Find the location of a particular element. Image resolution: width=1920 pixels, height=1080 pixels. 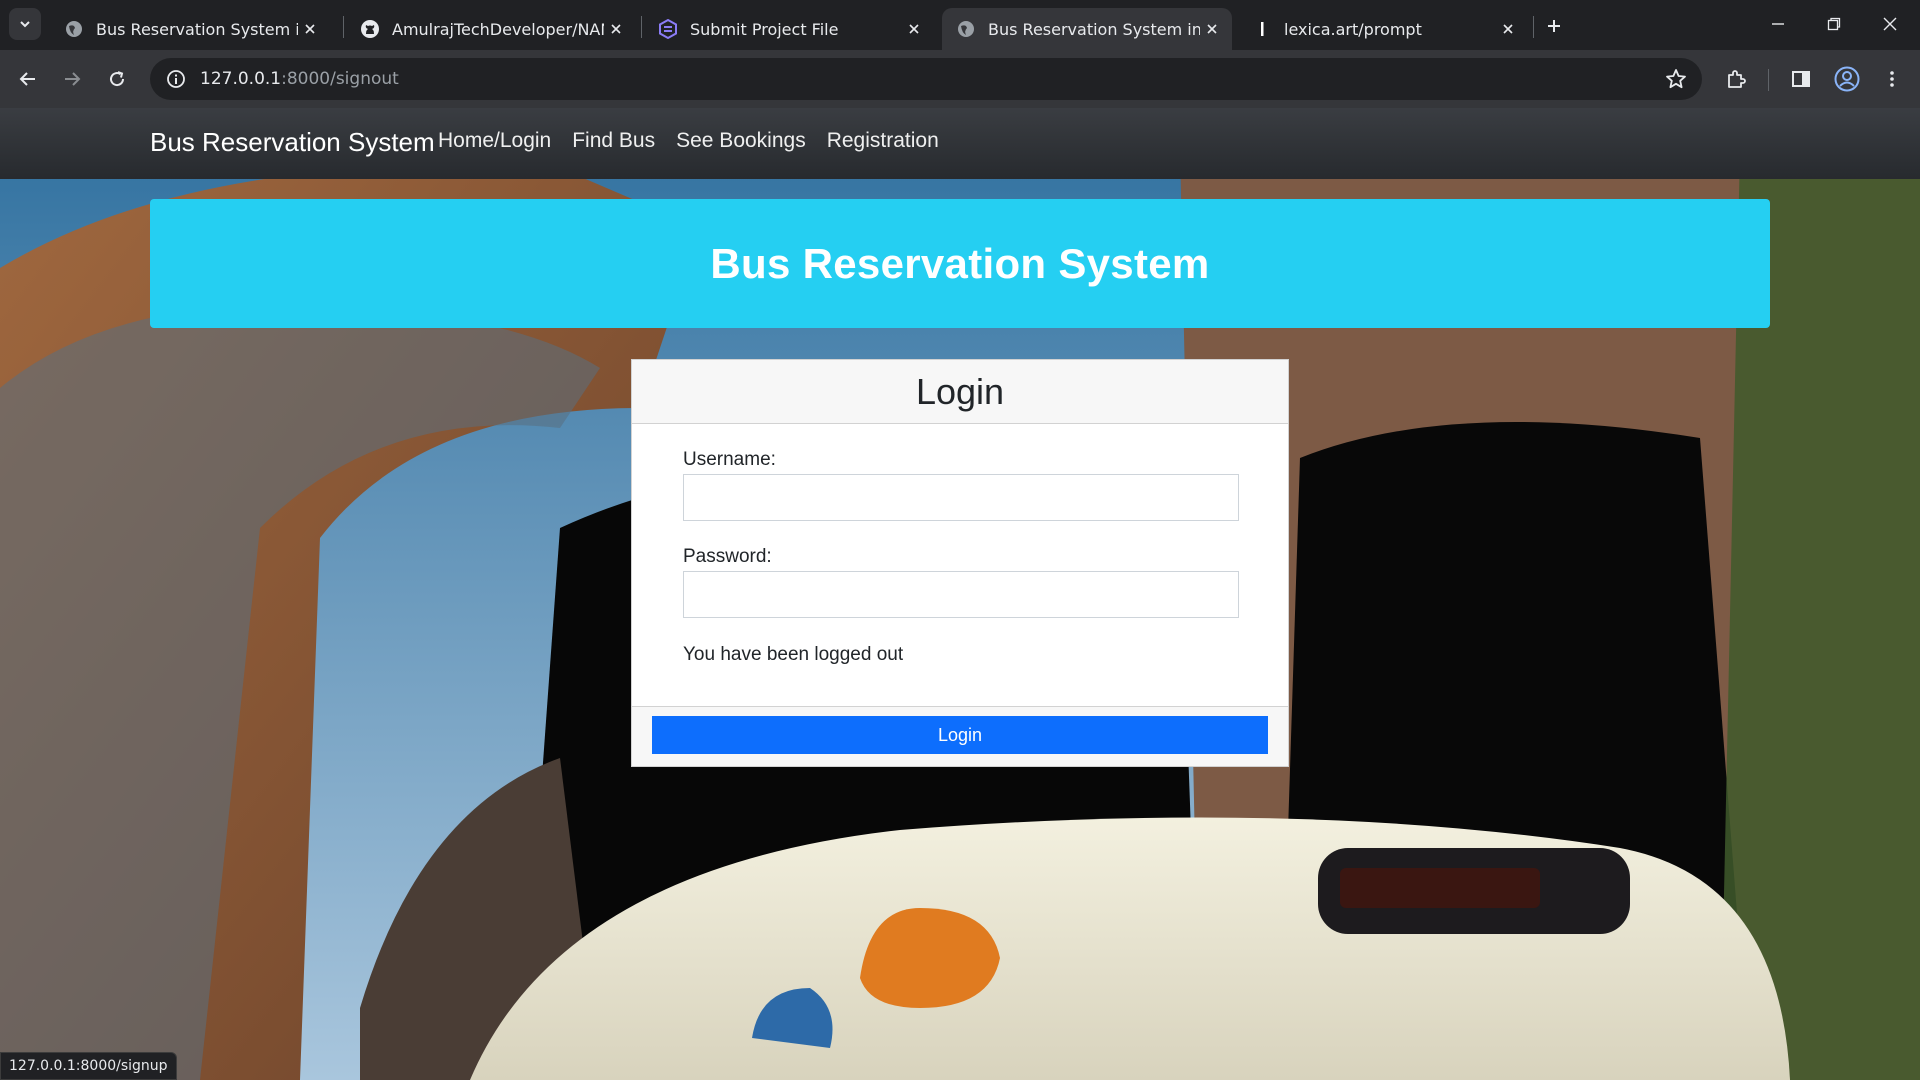

lexica-icon is located at coordinates (1262, 29).